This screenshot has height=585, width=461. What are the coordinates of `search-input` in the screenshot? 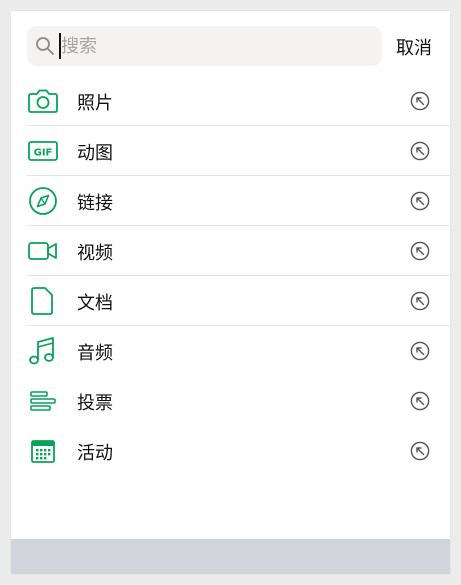 It's located at (211, 46).